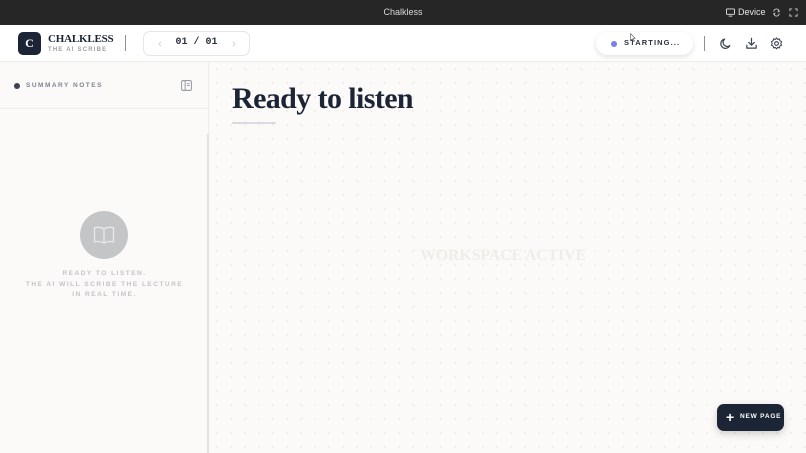 This screenshot has width=806, height=453. What do you see at coordinates (726, 43) in the screenshot?
I see `moon-icon` at bounding box center [726, 43].